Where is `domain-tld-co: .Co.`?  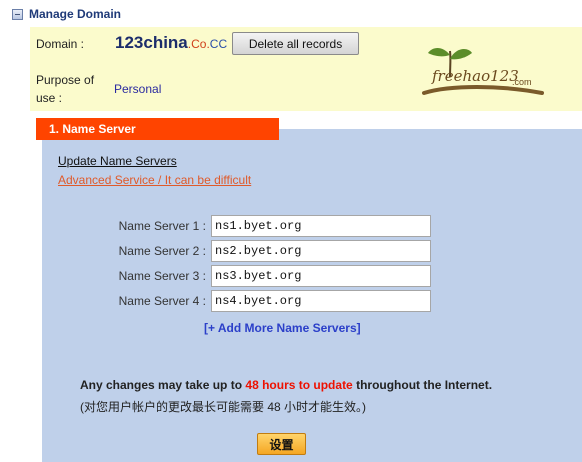 domain-tld-co: .Co. is located at coordinates (198, 44).